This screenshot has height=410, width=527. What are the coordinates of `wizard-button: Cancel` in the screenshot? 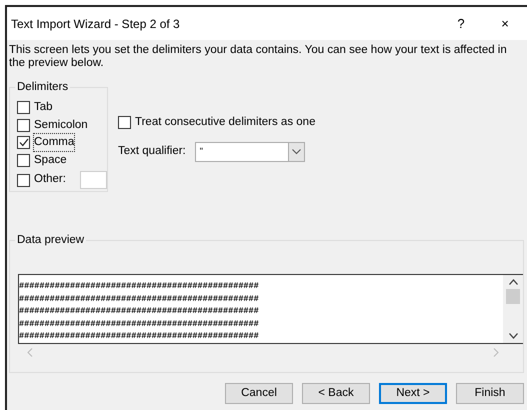 It's located at (259, 393).